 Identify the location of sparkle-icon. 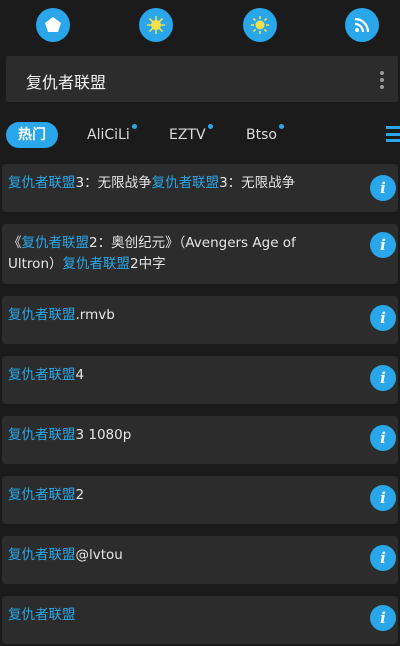
(156, 25).